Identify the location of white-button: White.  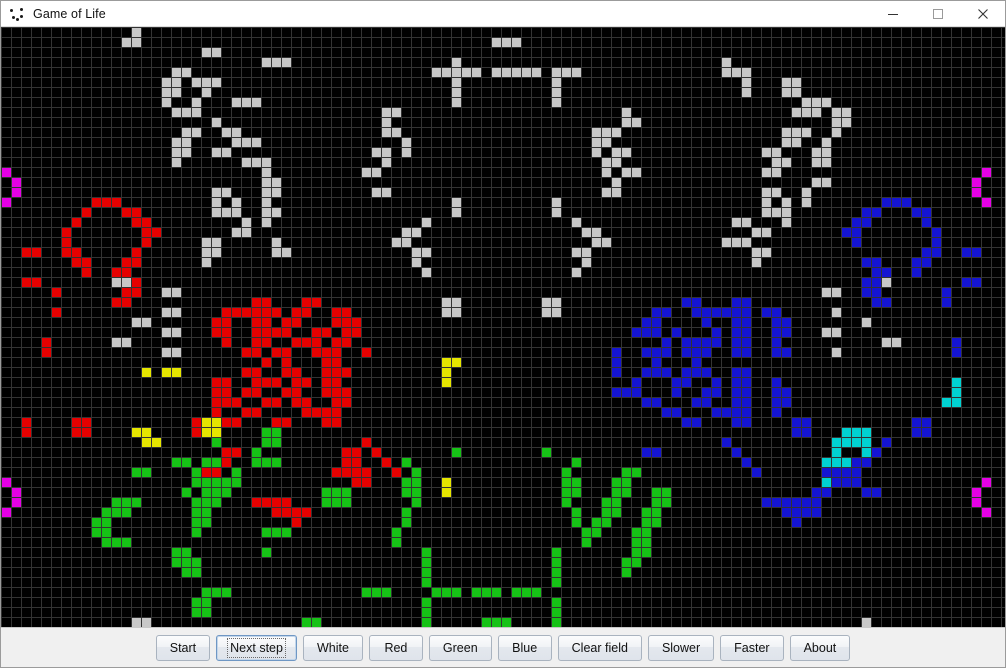
(332, 647).